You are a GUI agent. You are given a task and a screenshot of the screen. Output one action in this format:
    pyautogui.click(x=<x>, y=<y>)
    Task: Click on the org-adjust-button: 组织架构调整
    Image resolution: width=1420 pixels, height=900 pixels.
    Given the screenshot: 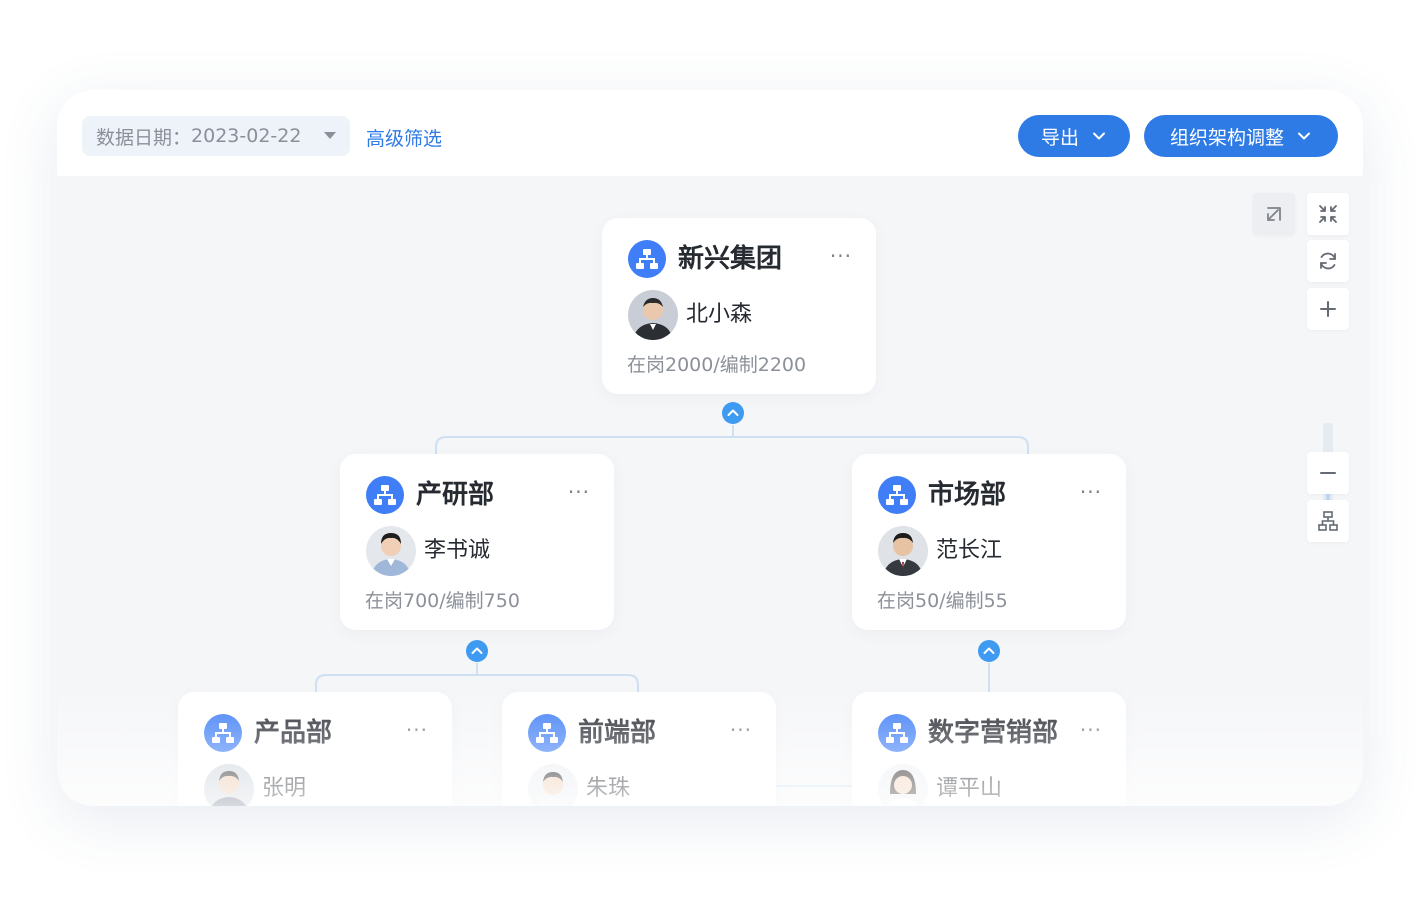 What is the action you would take?
    pyautogui.click(x=1241, y=136)
    